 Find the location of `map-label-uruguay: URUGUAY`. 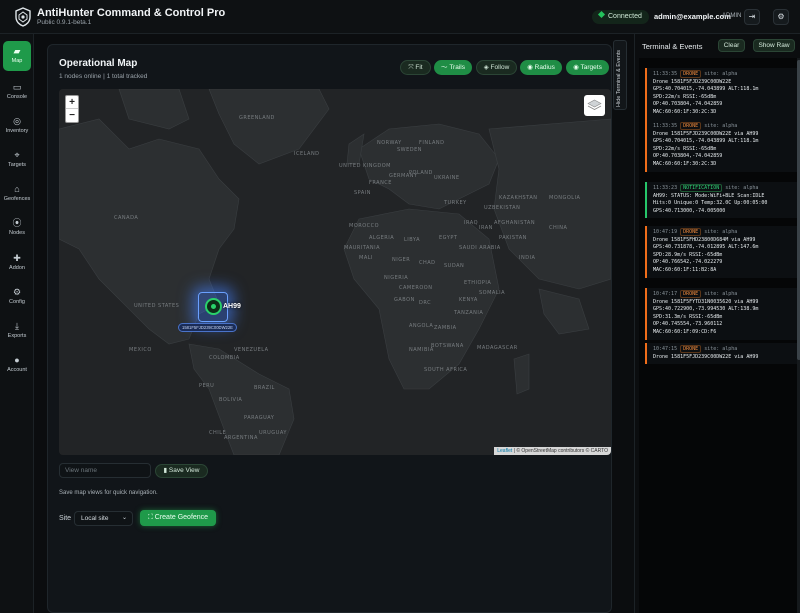

map-label-uruguay: URUGUAY is located at coordinates (273, 433).